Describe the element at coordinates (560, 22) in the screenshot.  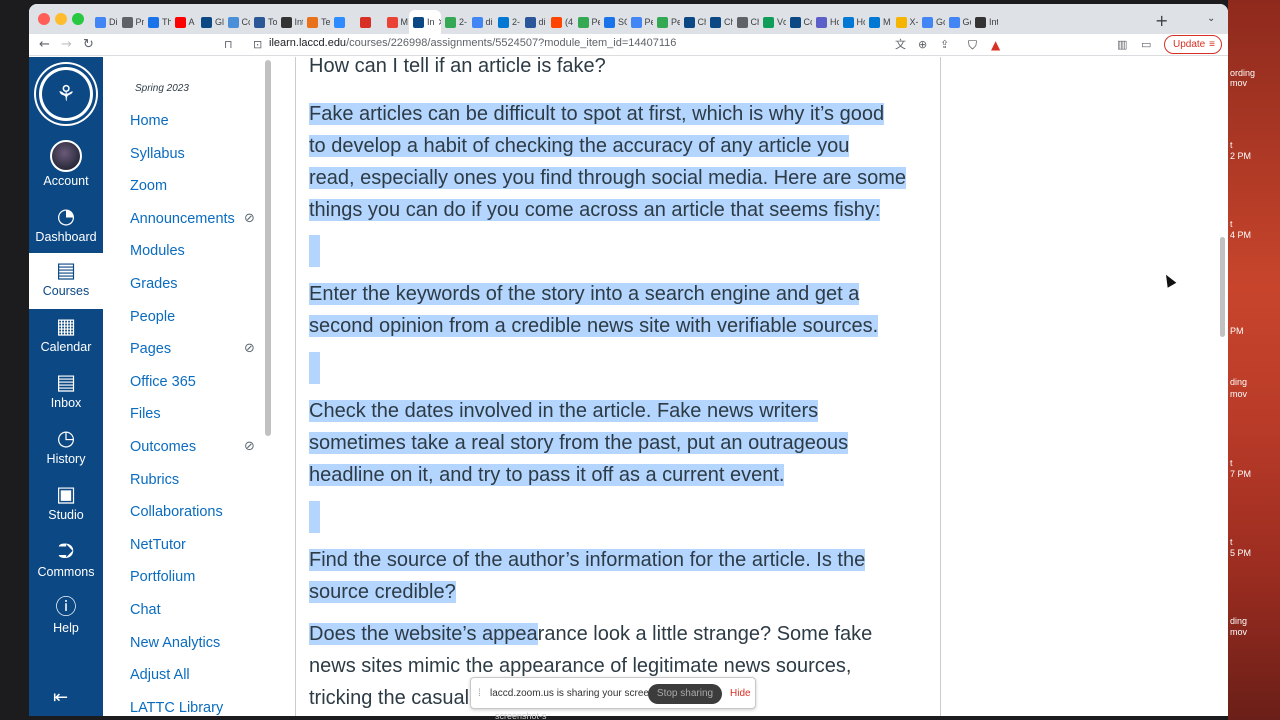
I see `browser-tab: (4` at that location.